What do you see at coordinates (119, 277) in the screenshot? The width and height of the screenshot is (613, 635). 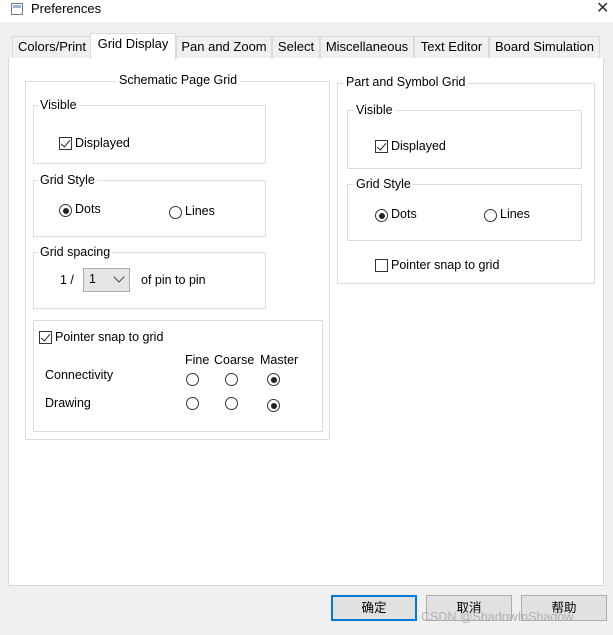 I see `chevron-down-icon` at bounding box center [119, 277].